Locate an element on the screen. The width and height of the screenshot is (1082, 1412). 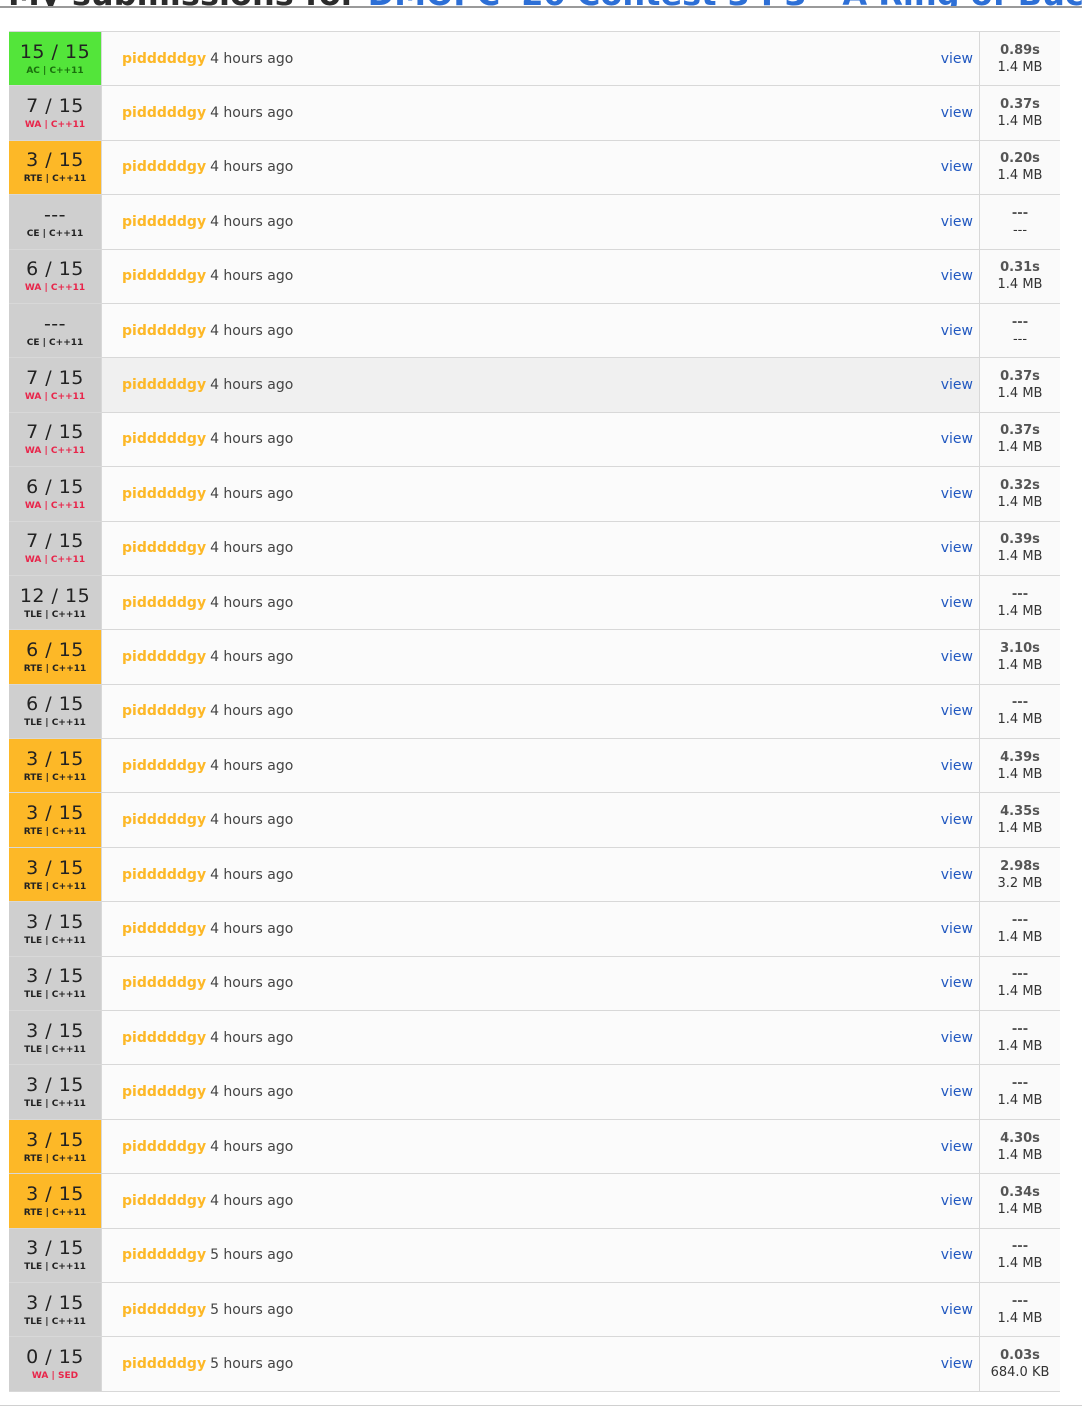
status-code: RTE is located at coordinates (33, 1212).